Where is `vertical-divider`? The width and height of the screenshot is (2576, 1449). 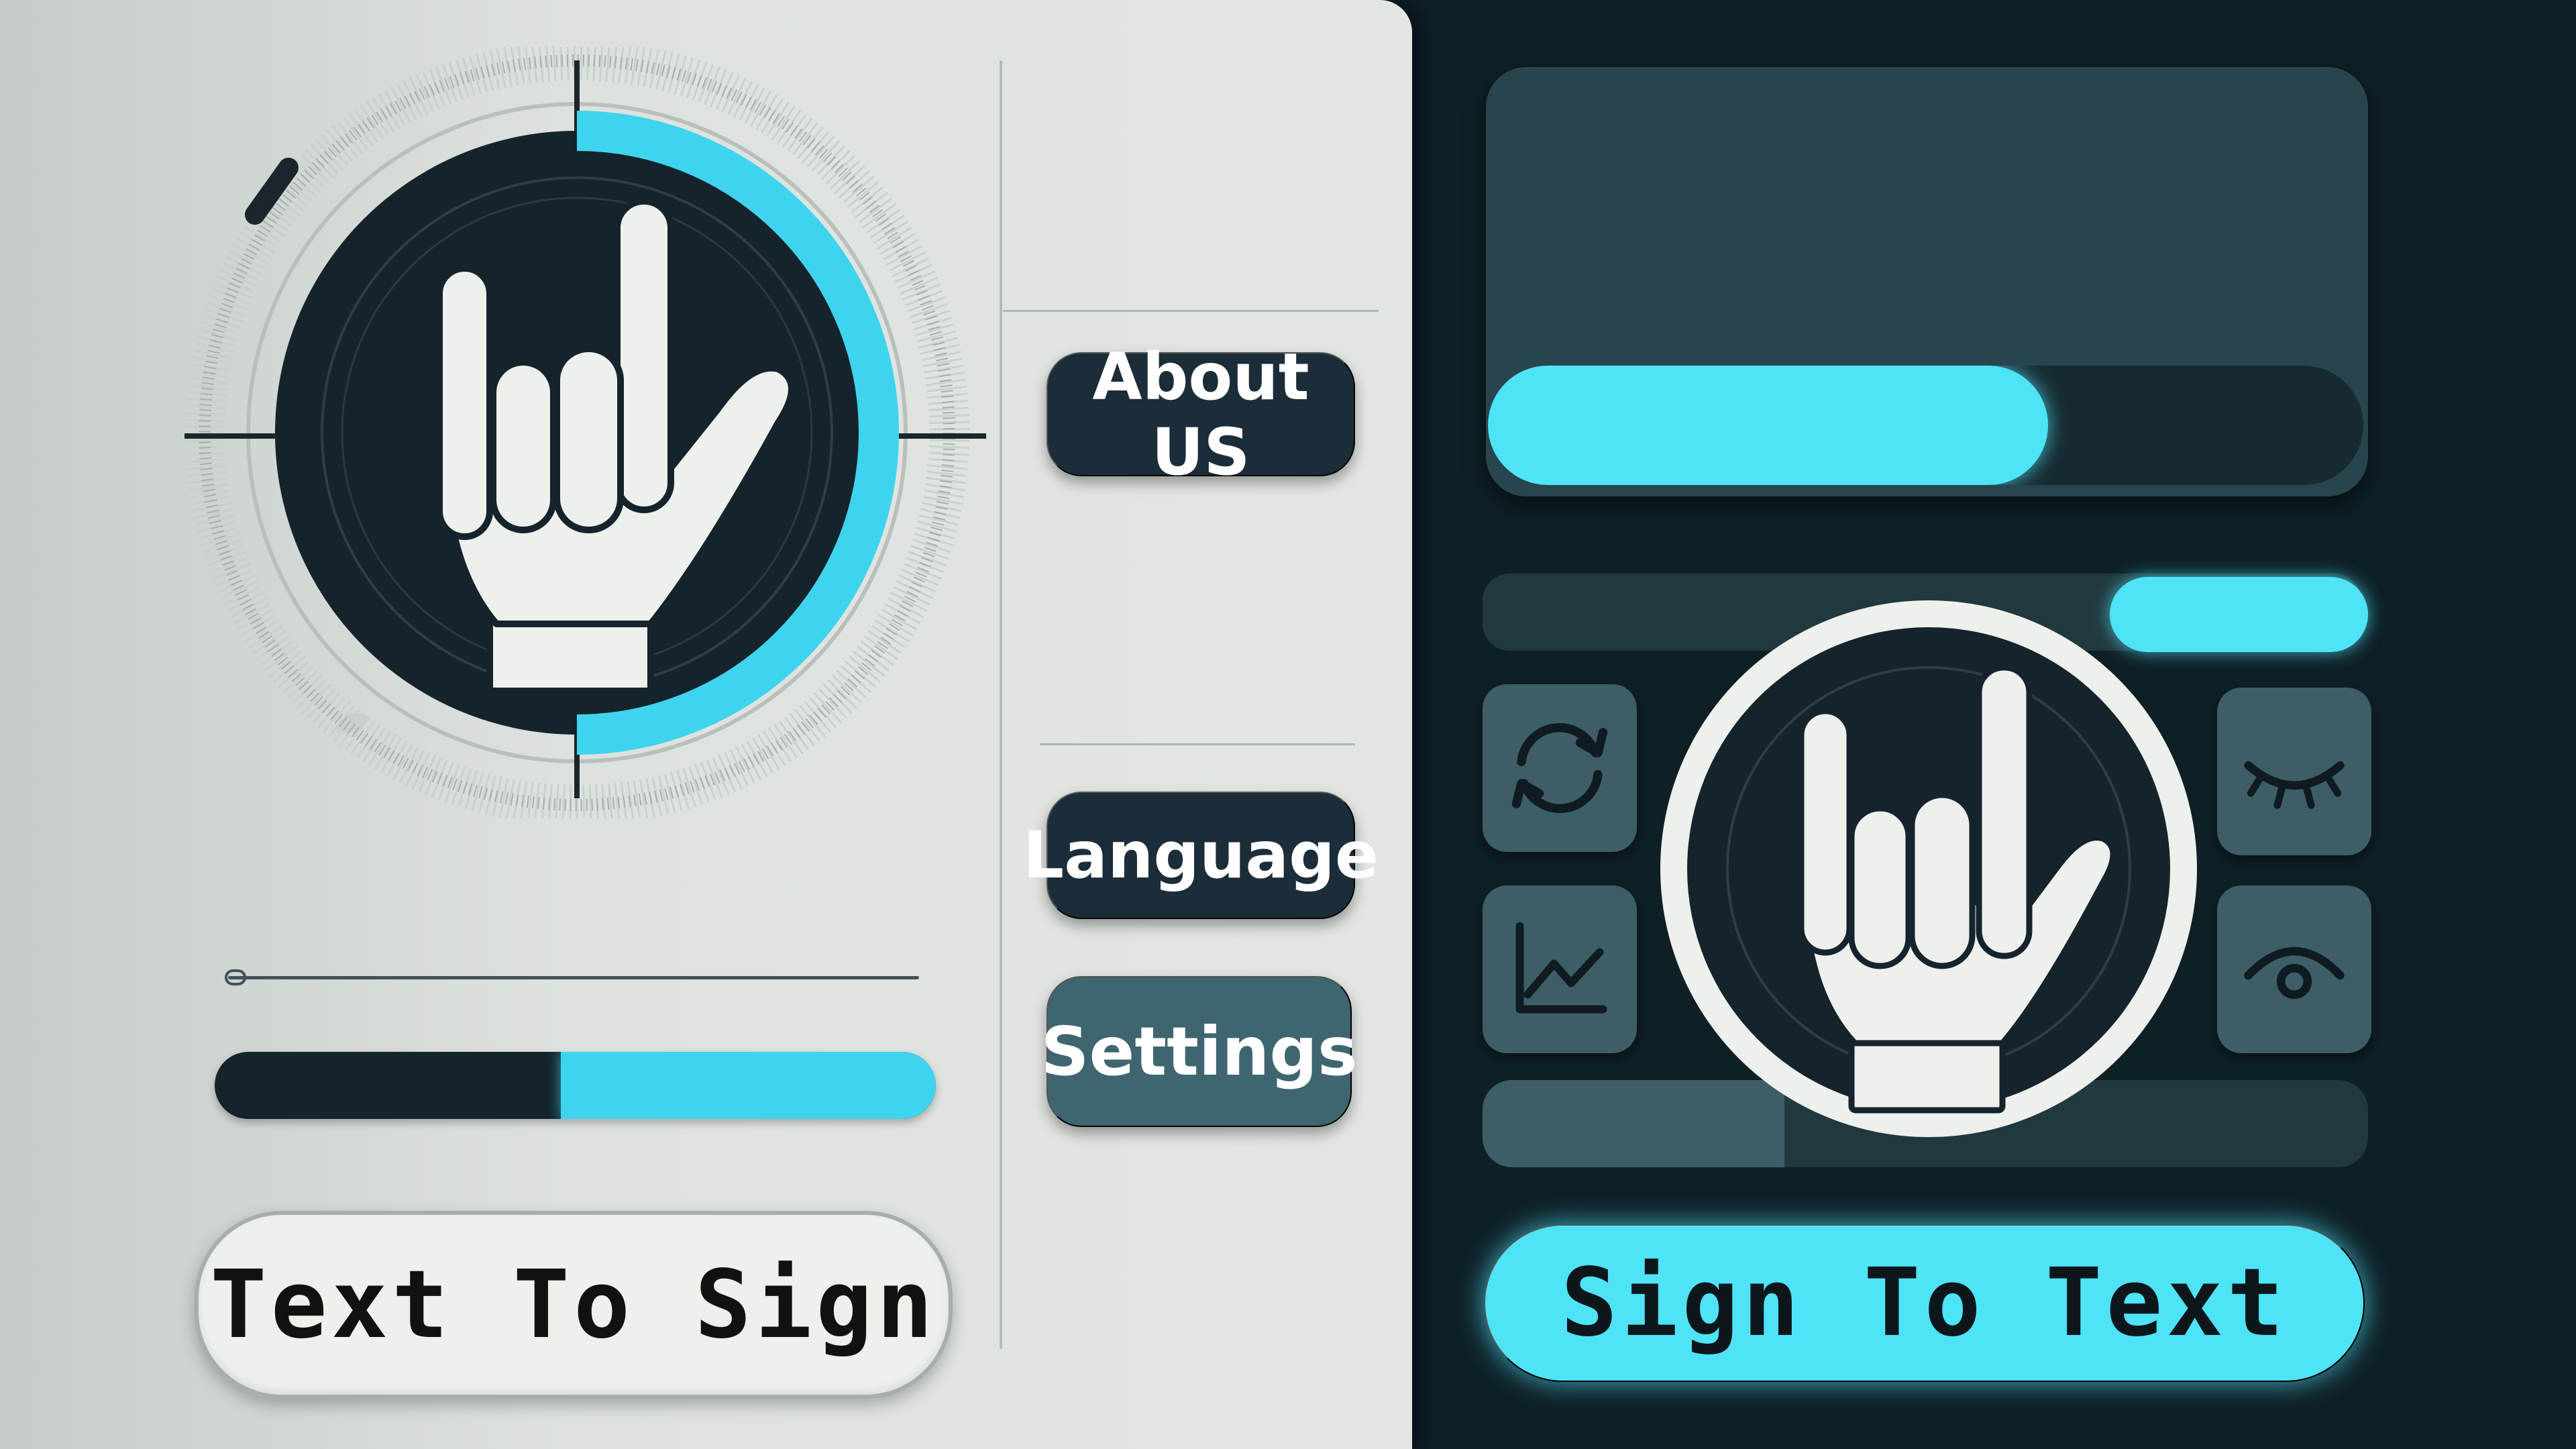 vertical-divider is located at coordinates (1001, 704).